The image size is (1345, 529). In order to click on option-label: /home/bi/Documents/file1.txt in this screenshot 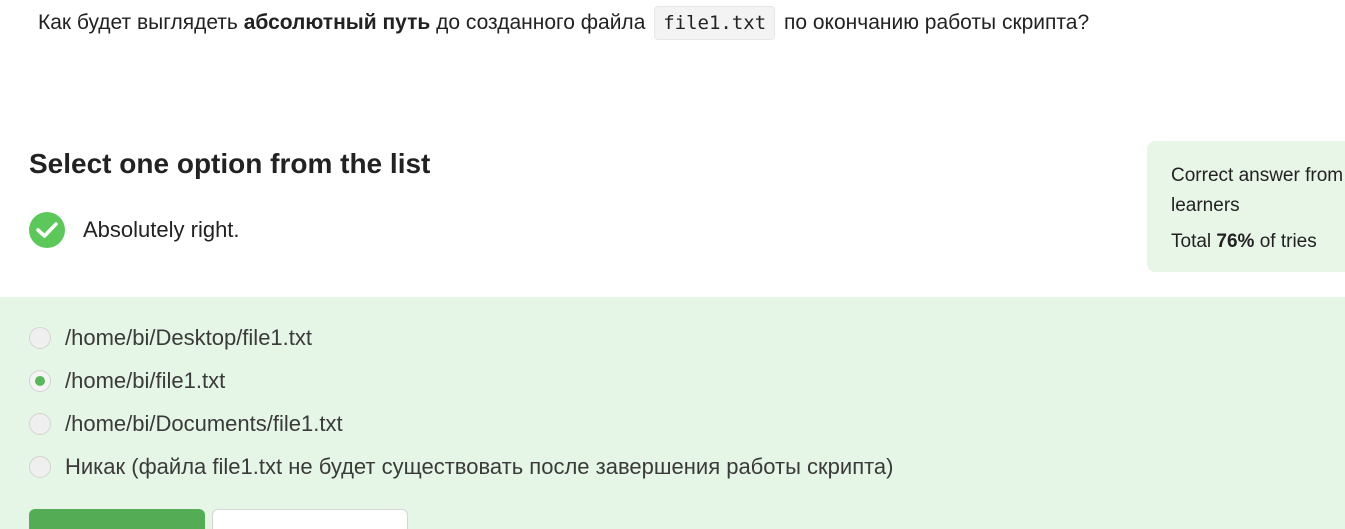, I will do `click(204, 423)`.